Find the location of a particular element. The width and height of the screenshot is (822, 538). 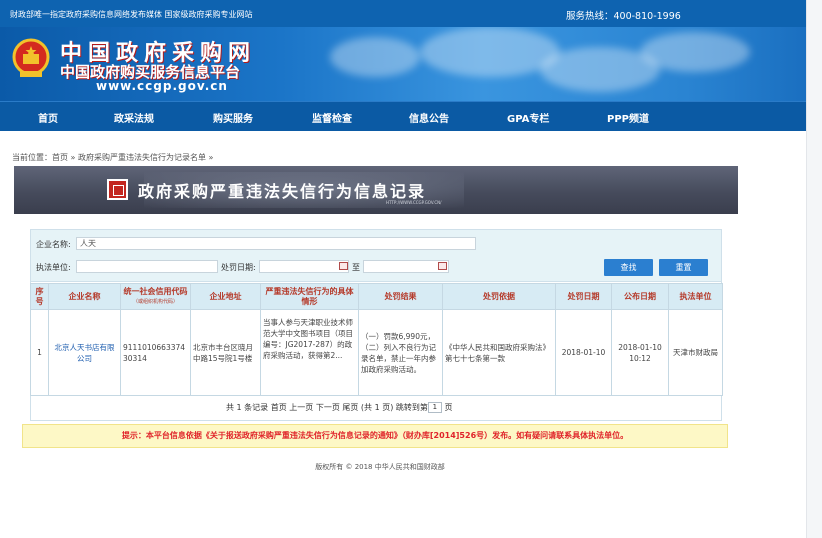

nav-item-supervision: 监督检查 is located at coordinates (332, 117).